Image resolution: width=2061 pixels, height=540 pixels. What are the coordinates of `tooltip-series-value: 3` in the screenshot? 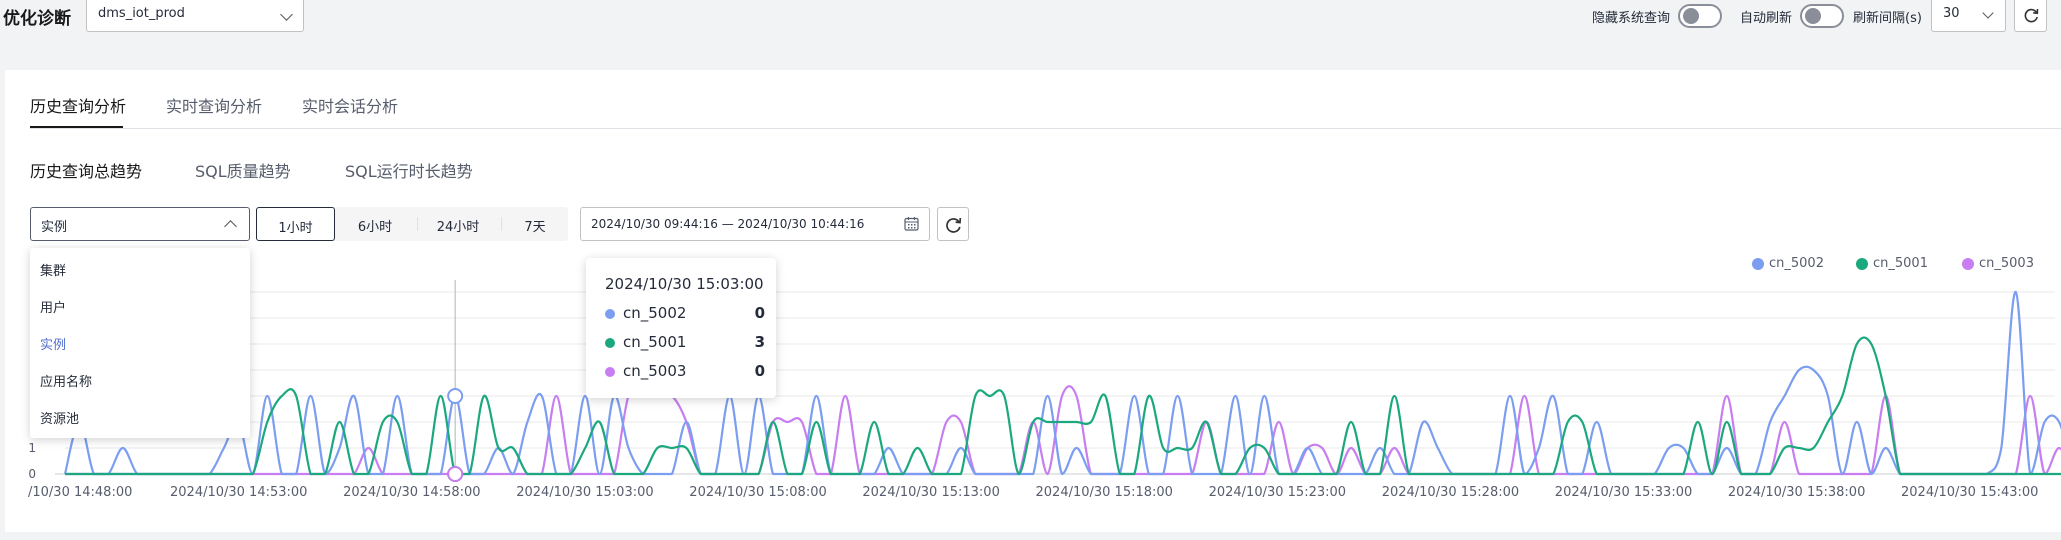 It's located at (759, 342).